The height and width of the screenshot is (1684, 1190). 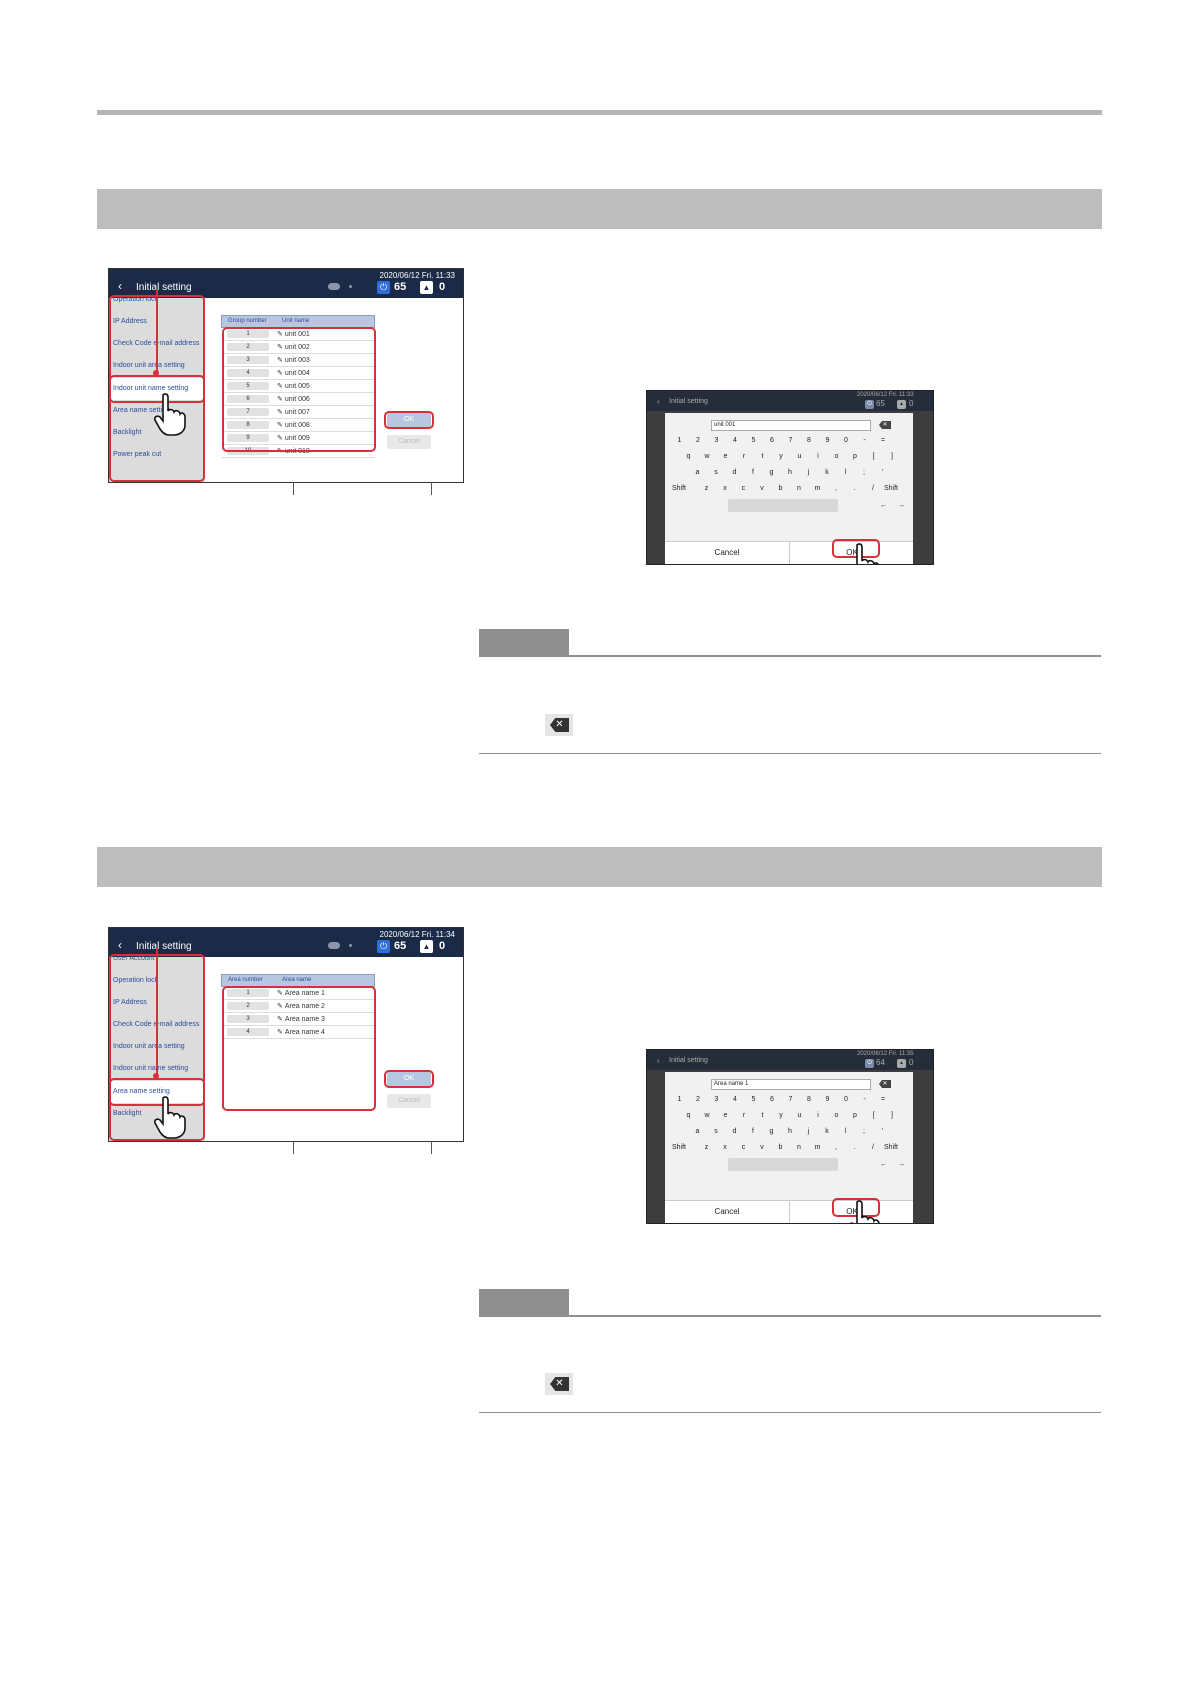 I want to click on toggle-icon, so click(x=334, y=945).